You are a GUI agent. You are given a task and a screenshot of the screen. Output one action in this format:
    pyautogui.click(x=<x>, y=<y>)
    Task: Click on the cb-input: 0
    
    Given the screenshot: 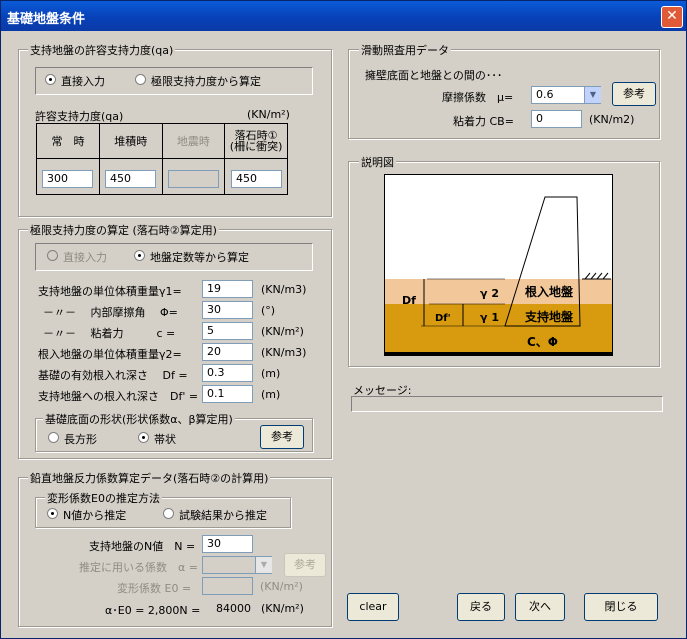 What is the action you would take?
    pyautogui.click(x=556, y=119)
    